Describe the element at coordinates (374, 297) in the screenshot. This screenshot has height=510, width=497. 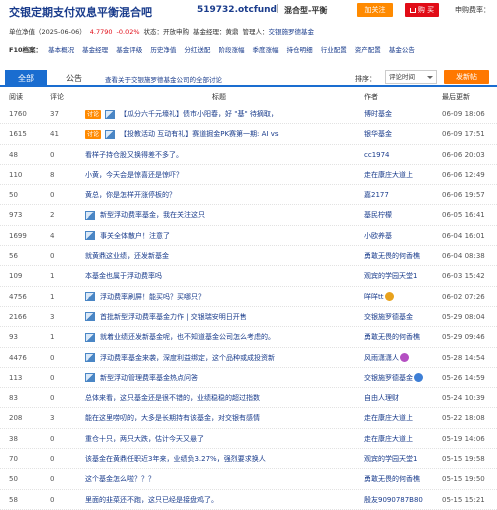
I see `author-name: 咩咩tt` at that location.